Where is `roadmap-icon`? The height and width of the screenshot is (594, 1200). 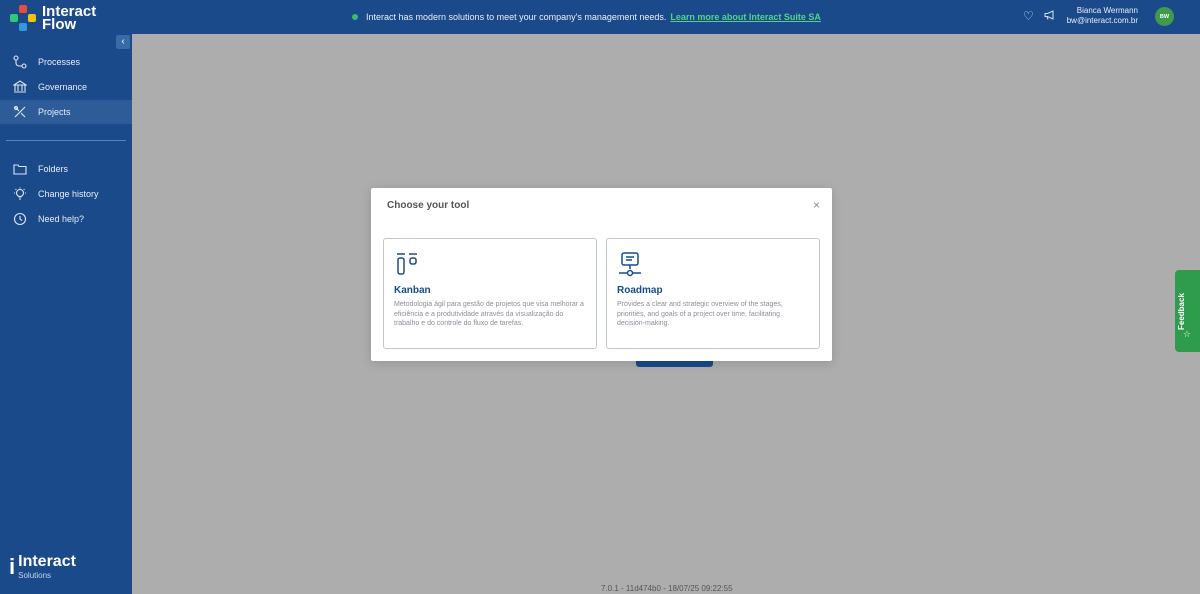 roadmap-icon is located at coordinates (713, 264).